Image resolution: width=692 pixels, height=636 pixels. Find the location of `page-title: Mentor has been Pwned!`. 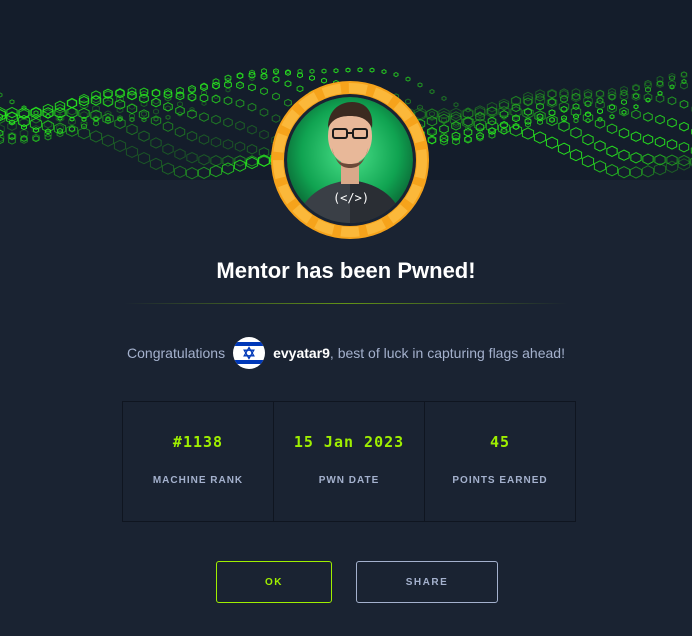

page-title: Mentor has been Pwned! is located at coordinates (346, 270).